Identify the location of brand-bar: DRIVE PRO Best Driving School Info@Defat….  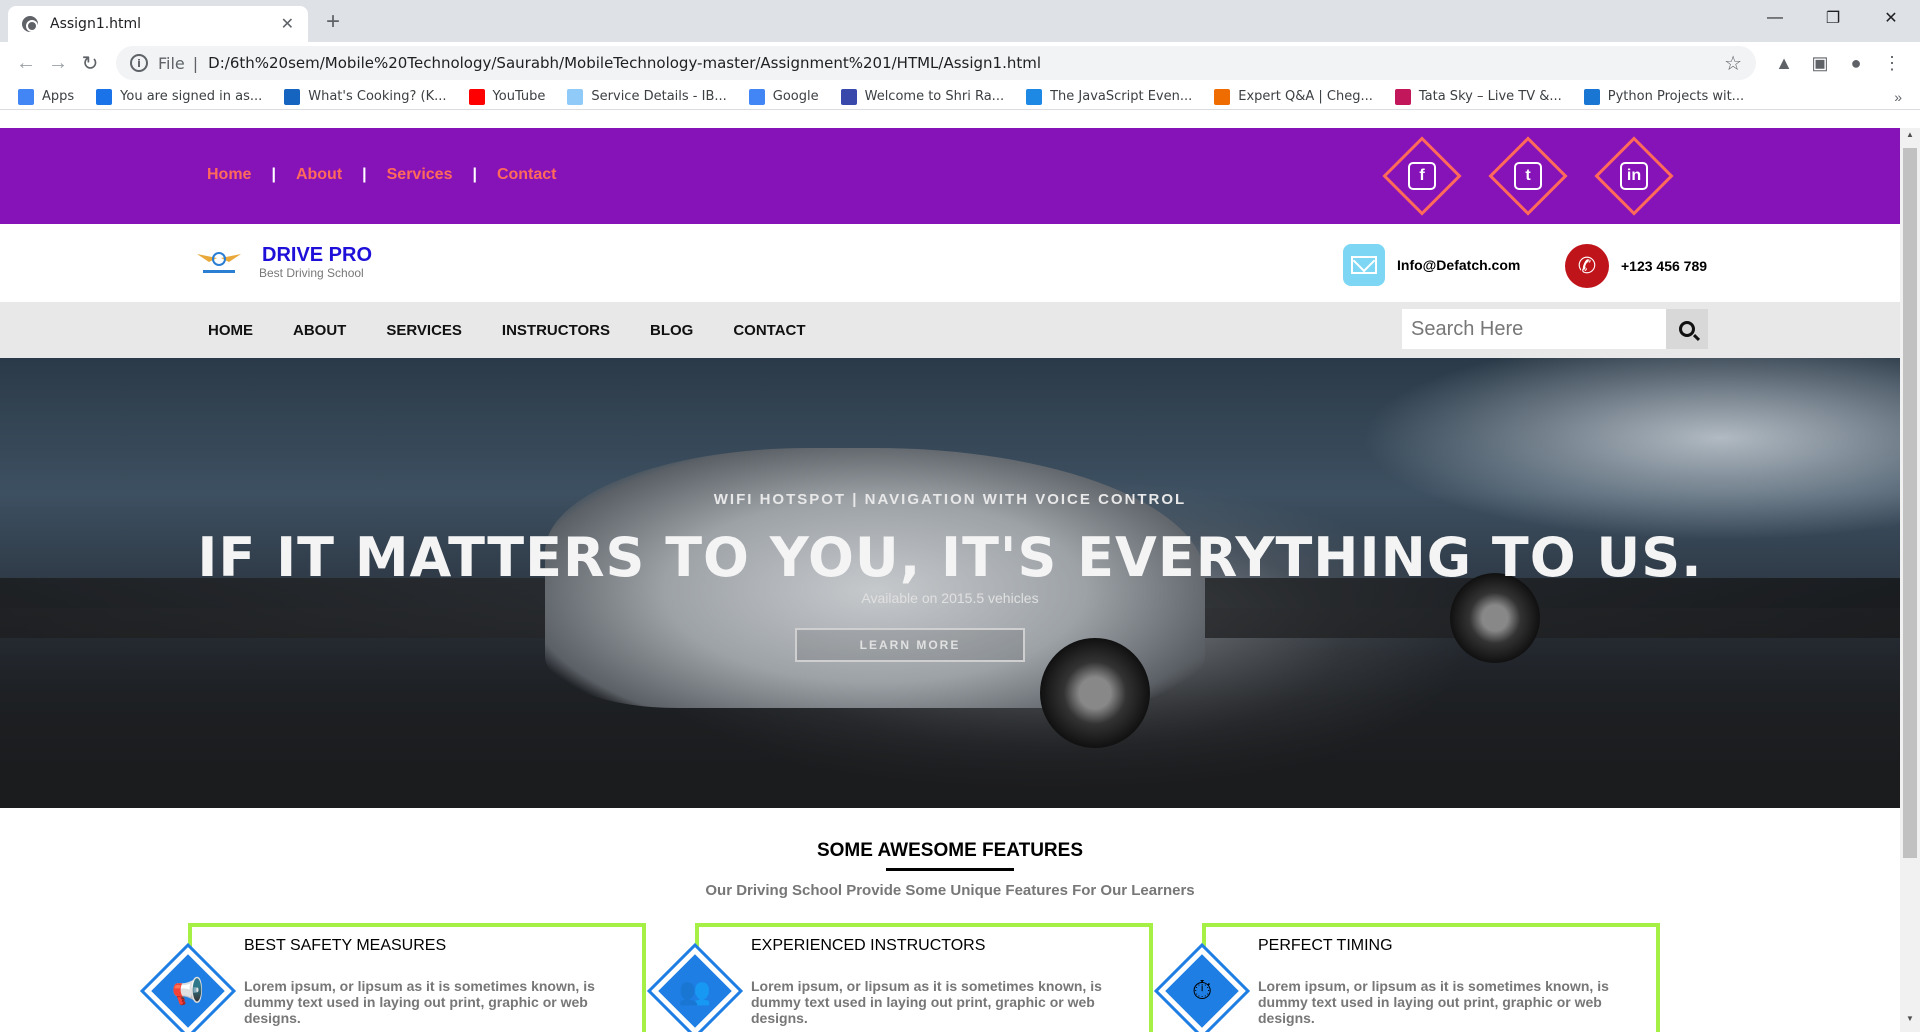
(950, 263).